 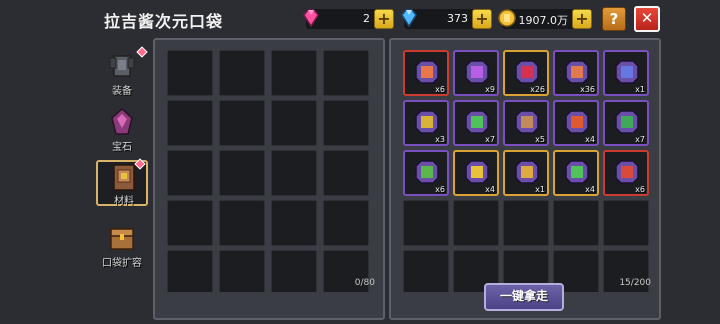 I want to click on purple-rune-icon, so click(x=477, y=72).